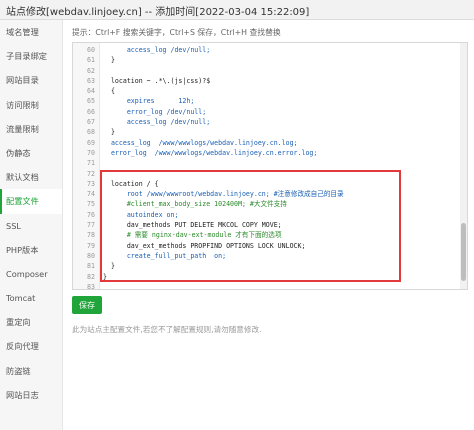 This screenshot has height=430, width=474. I want to click on line-code: {, so click(109, 91).